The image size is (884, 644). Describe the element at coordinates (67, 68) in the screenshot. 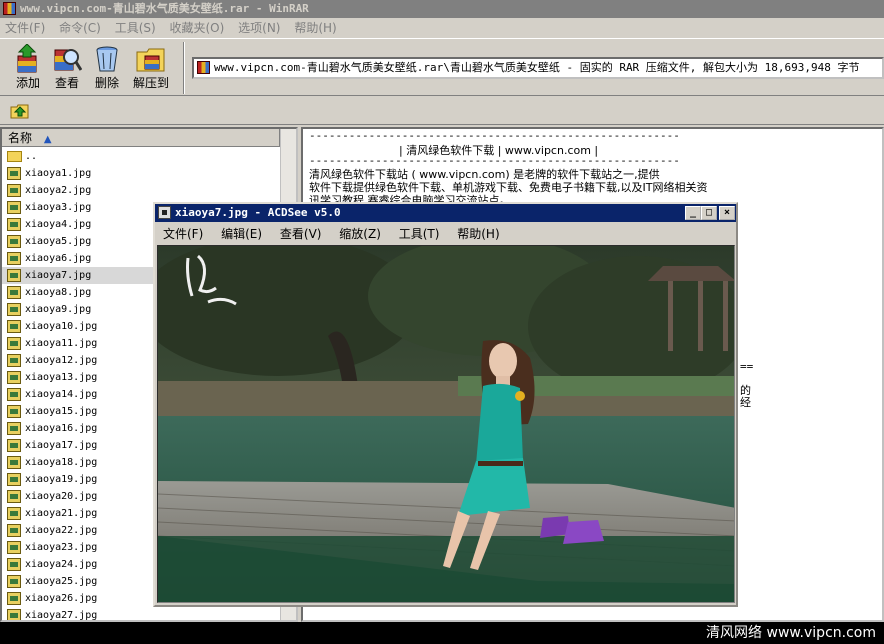

I see `view-button: 查看` at that location.